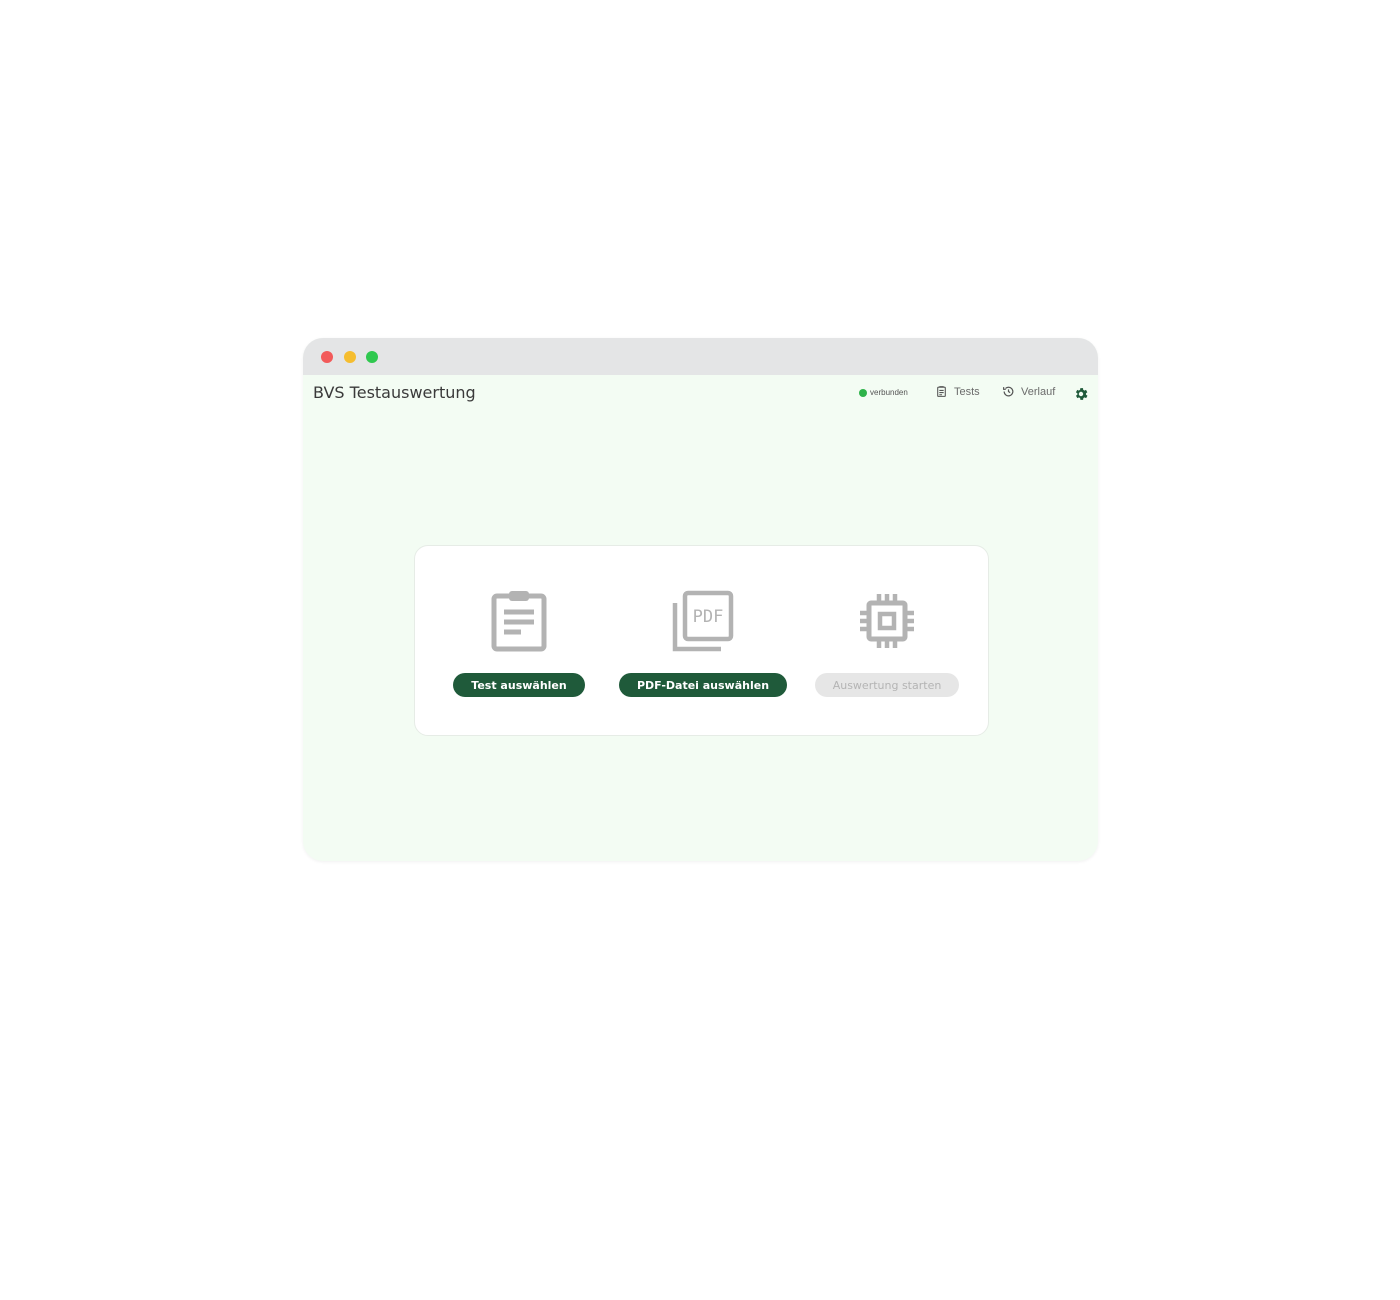 The width and height of the screenshot is (1400, 1300). I want to click on action-start-evaluation: Auswertung starten, so click(887, 641).